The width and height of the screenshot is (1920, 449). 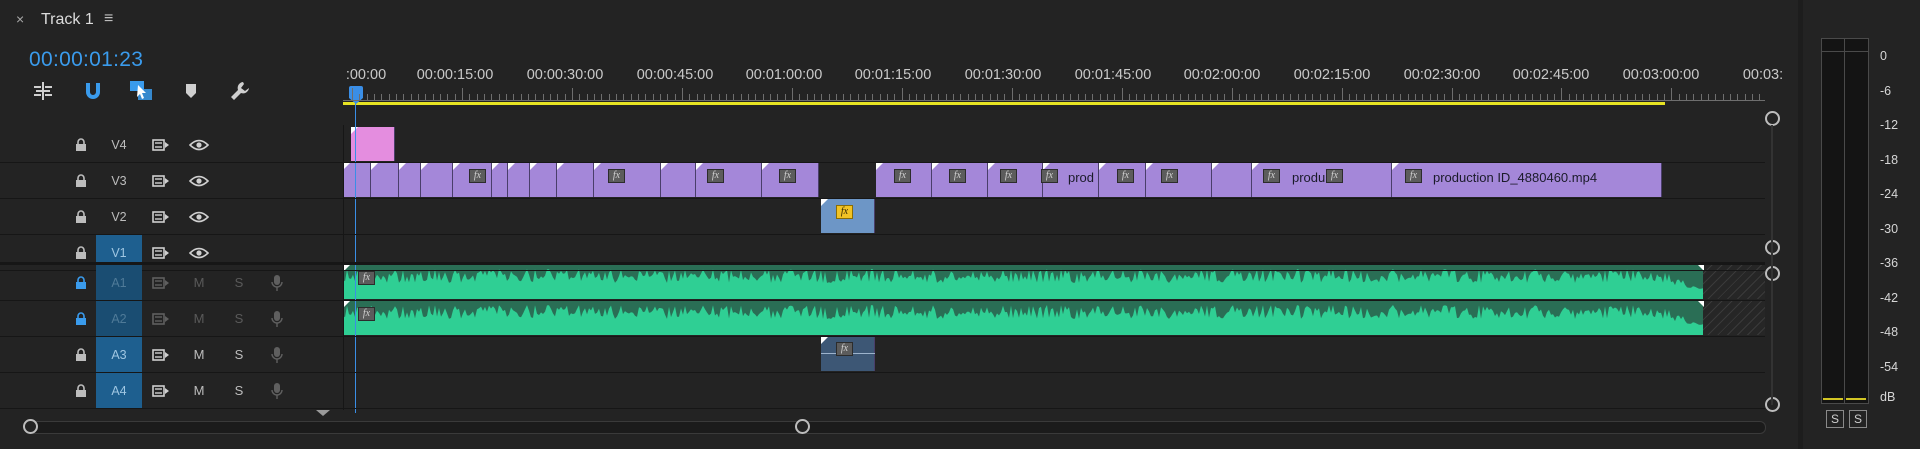 What do you see at coordinates (802, 426) in the screenshot?
I see `scroll-right-handle` at bounding box center [802, 426].